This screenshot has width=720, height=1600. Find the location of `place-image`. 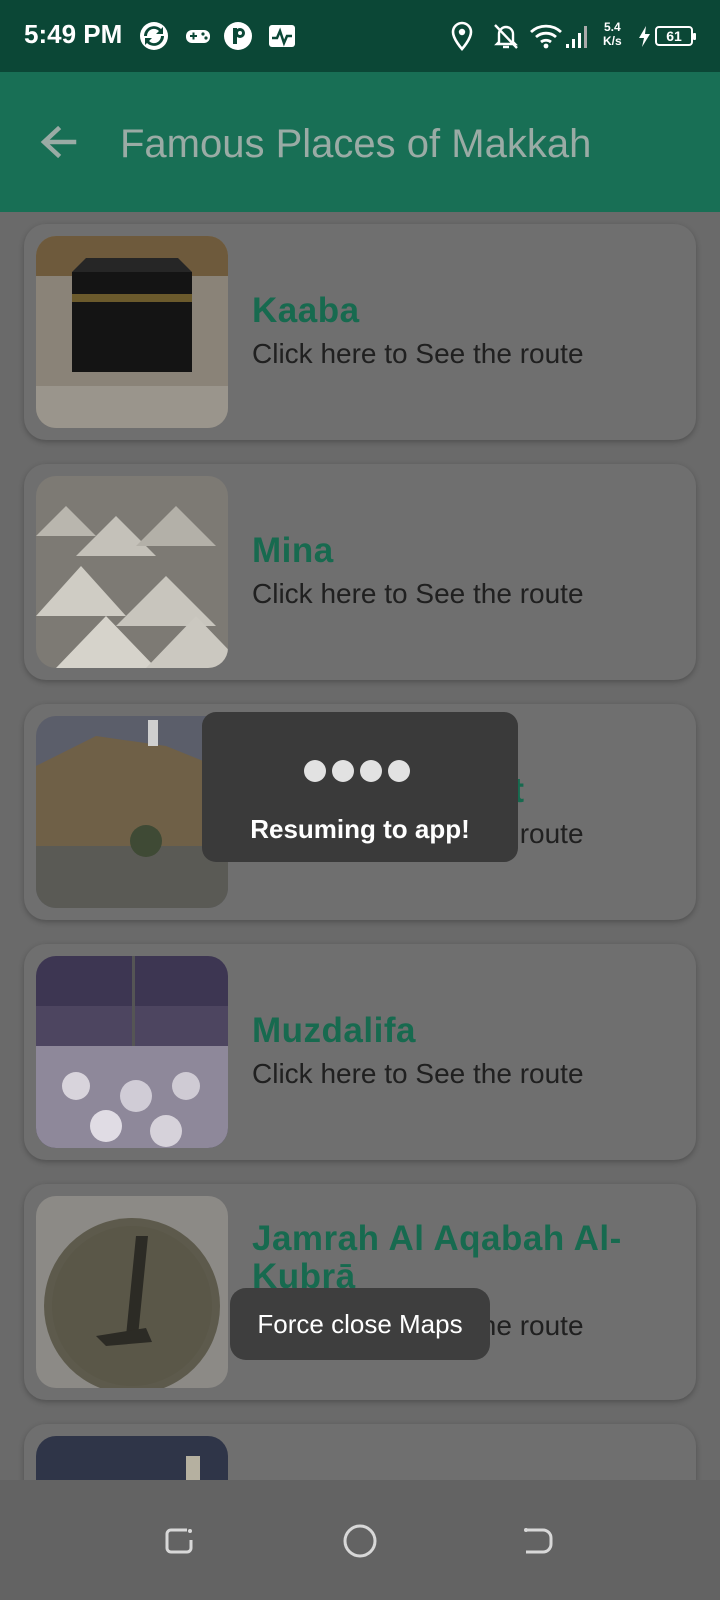

place-image is located at coordinates (132, 1458).